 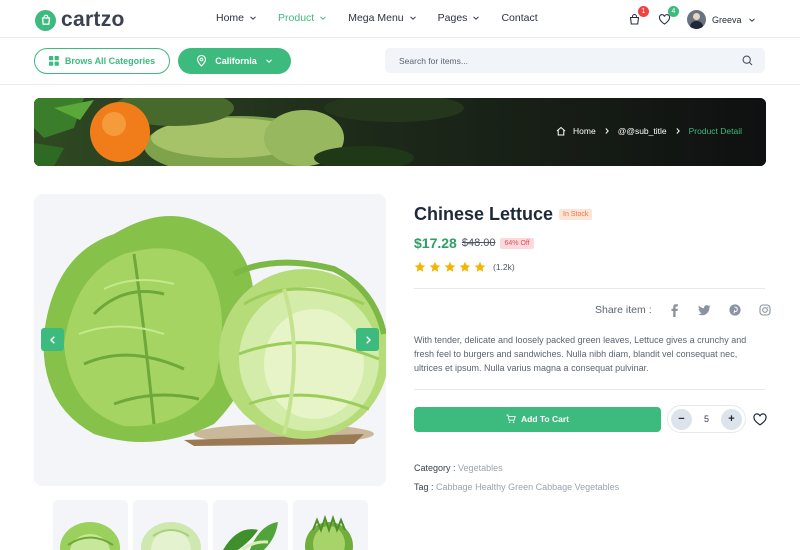 I want to click on search-bar, so click(x=575, y=60).